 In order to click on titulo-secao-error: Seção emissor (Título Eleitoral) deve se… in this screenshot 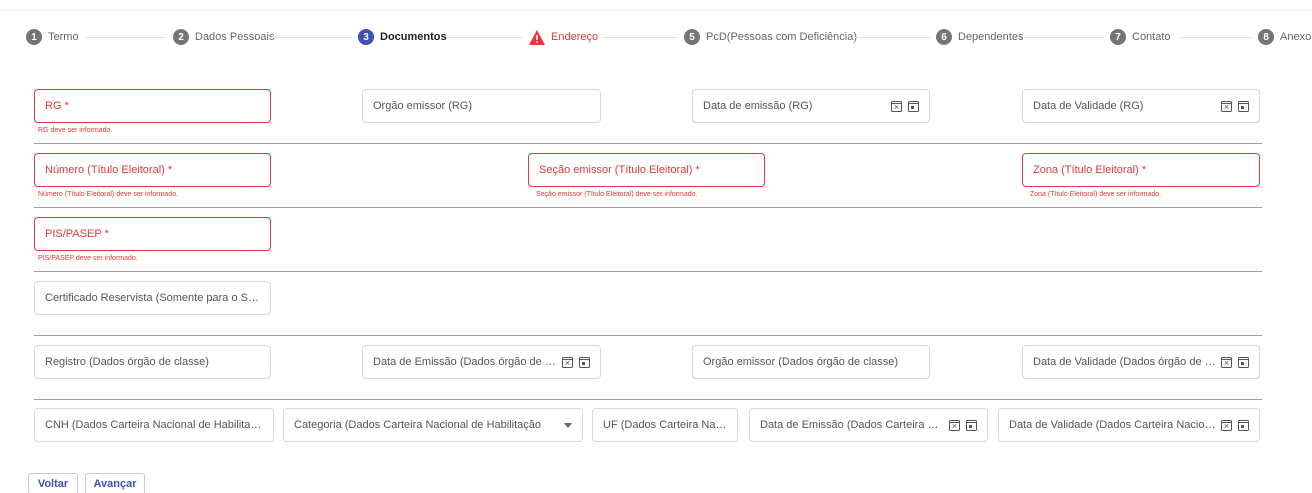, I will do `click(617, 194)`.